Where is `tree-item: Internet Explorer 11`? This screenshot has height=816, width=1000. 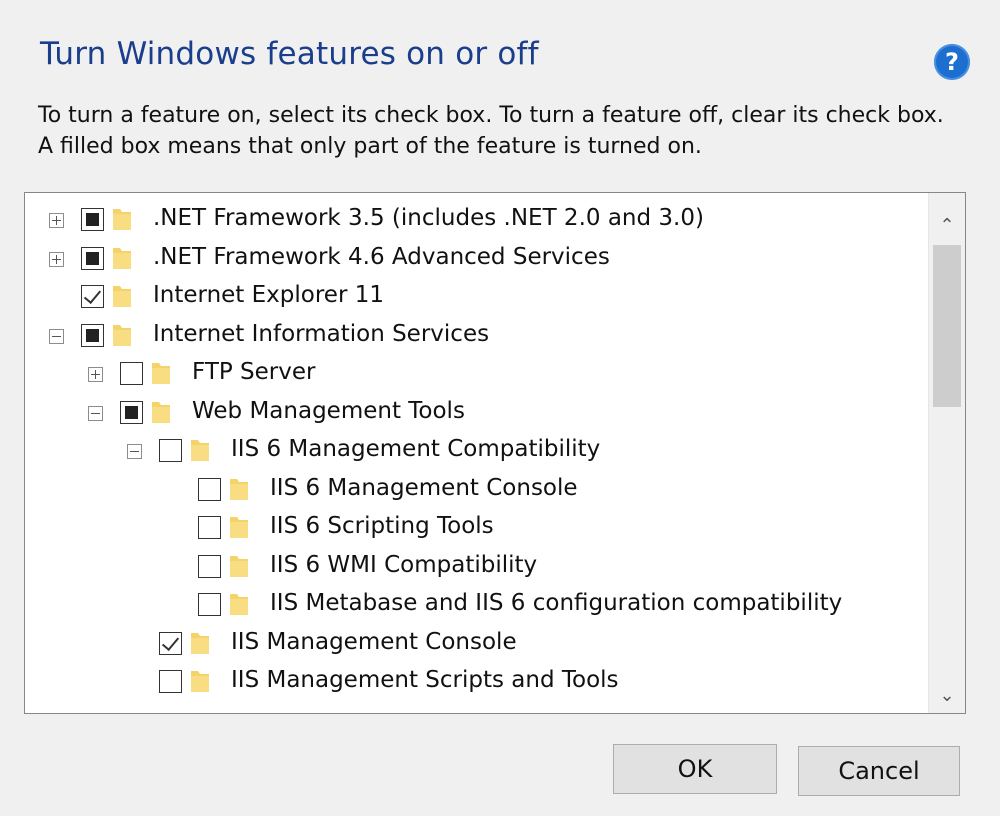 tree-item: Internet Explorer 11 is located at coordinates (475, 297).